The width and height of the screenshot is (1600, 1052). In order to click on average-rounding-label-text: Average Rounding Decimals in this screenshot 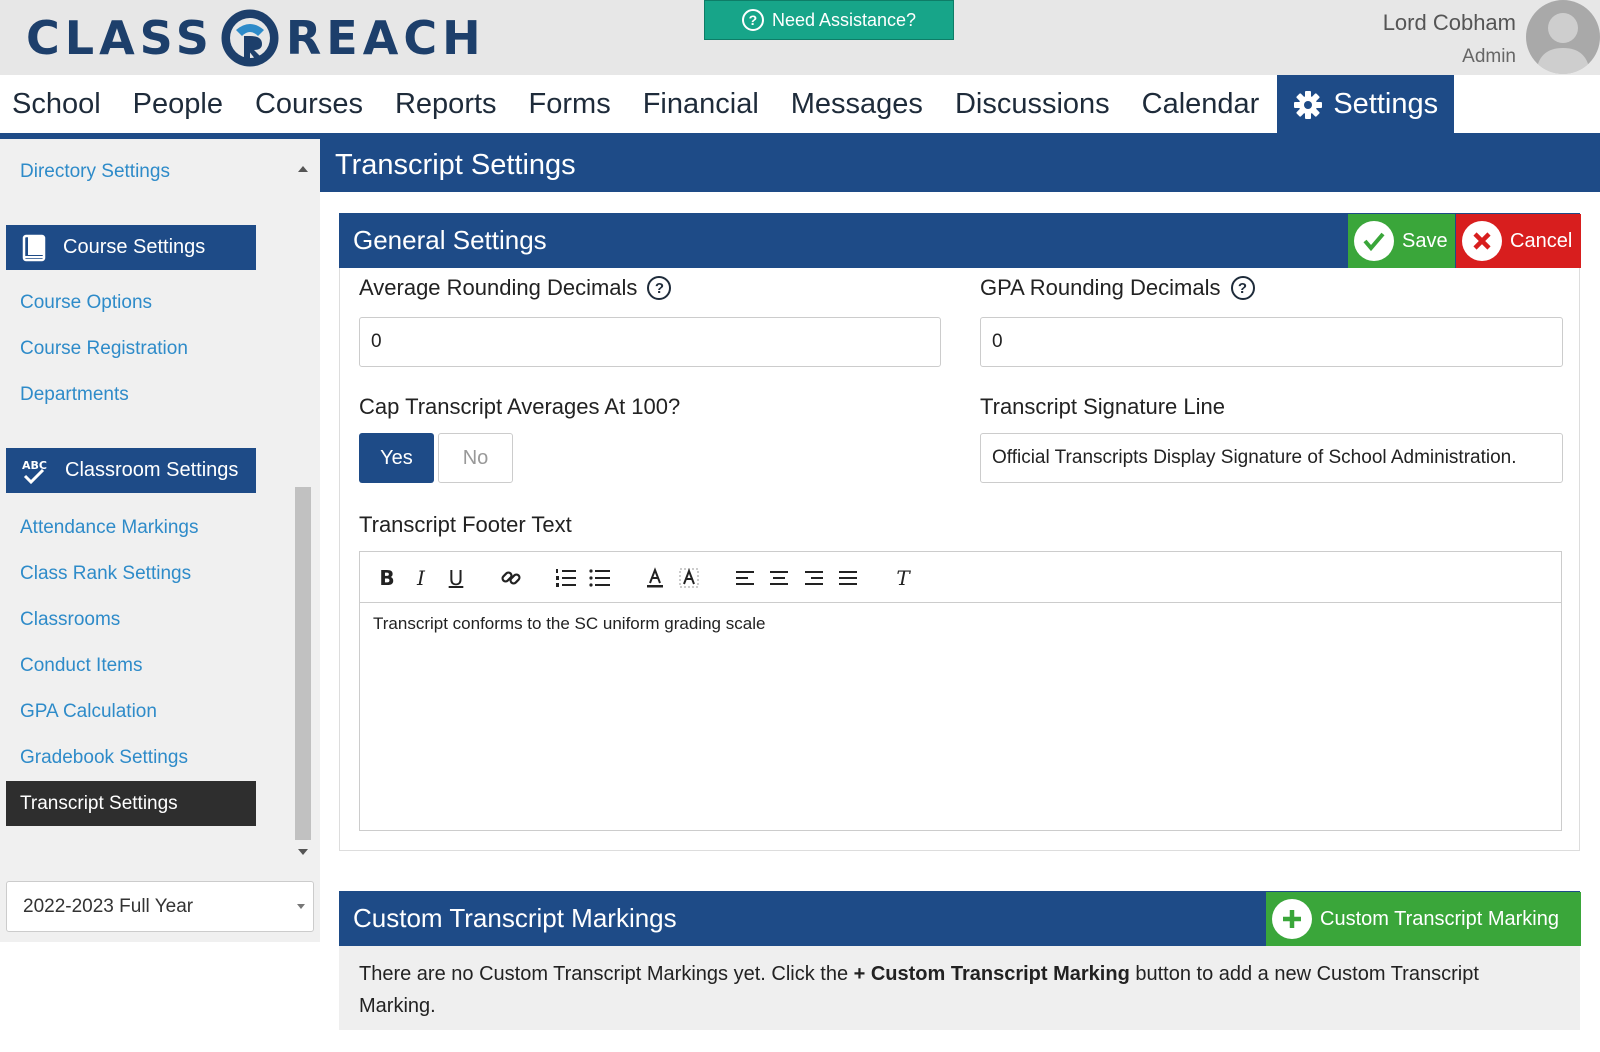, I will do `click(498, 287)`.